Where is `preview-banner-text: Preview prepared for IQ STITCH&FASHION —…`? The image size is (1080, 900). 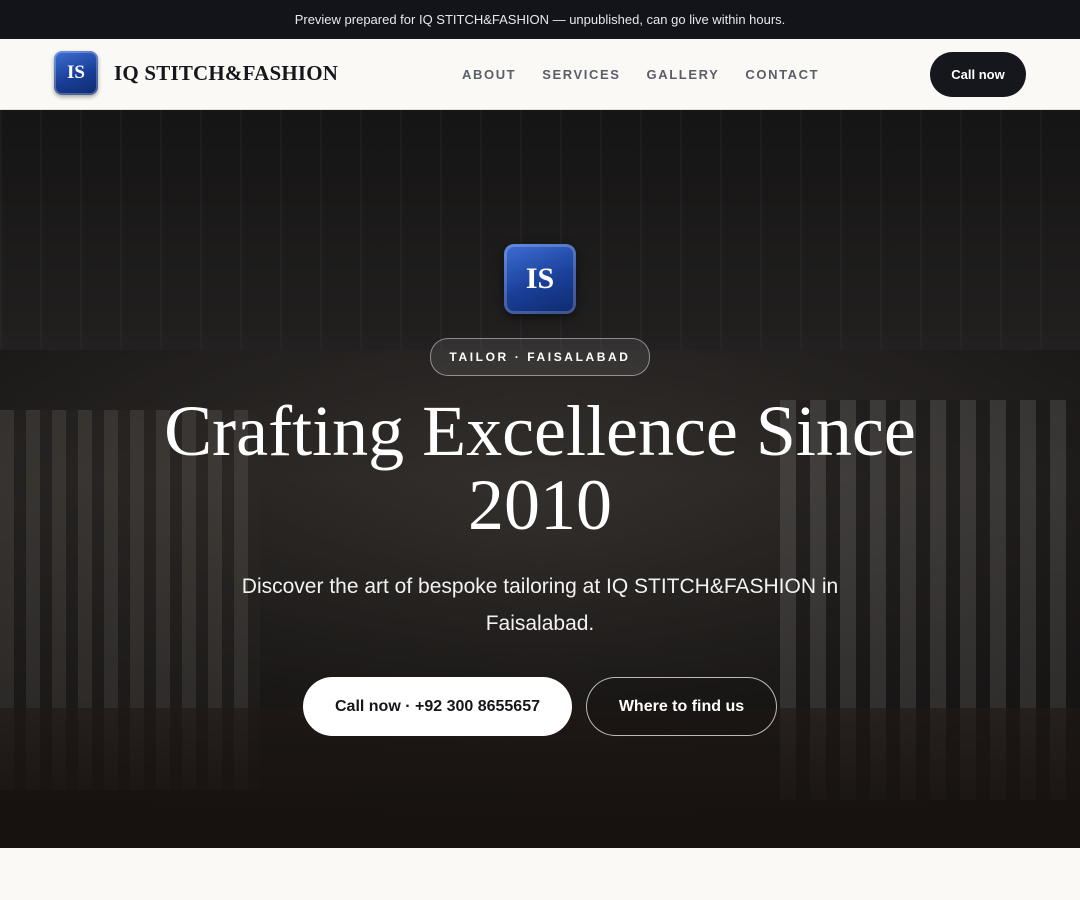
preview-banner-text: Preview prepared for IQ STITCH&FASHION —… is located at coordinates (540, 19).